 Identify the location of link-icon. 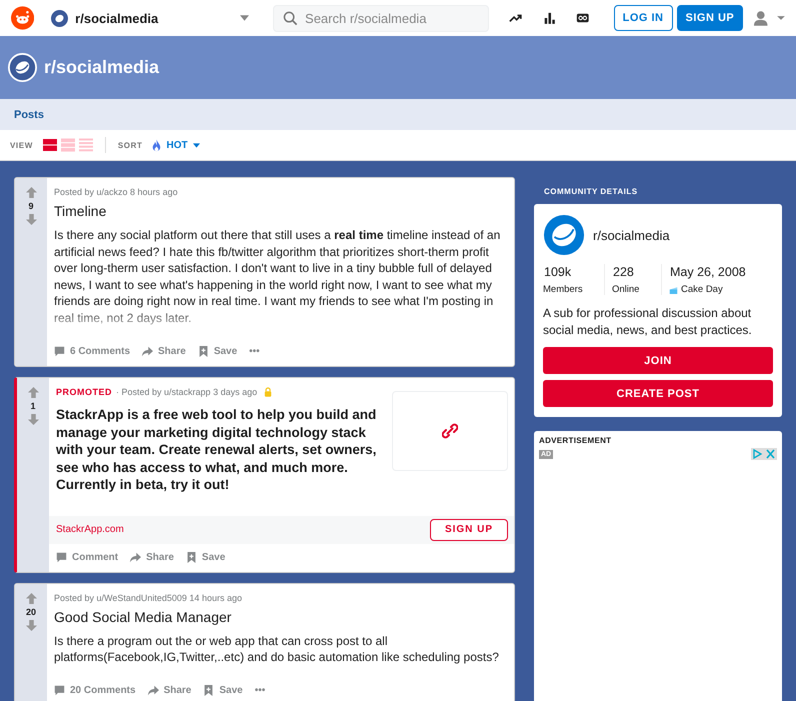
(450, 431).